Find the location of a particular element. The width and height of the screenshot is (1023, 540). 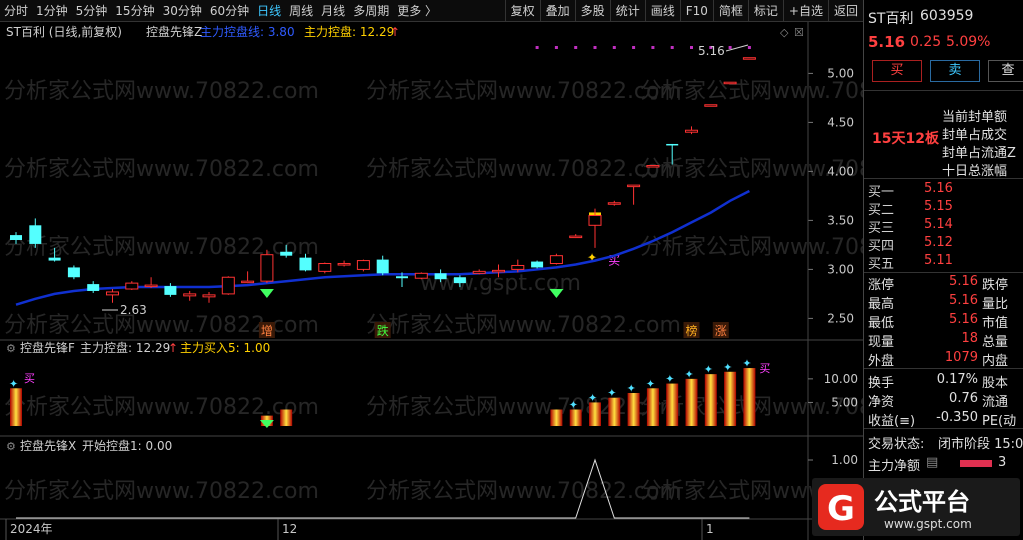

toolbar-action-button: F10 is located at coordinates (696, 11).